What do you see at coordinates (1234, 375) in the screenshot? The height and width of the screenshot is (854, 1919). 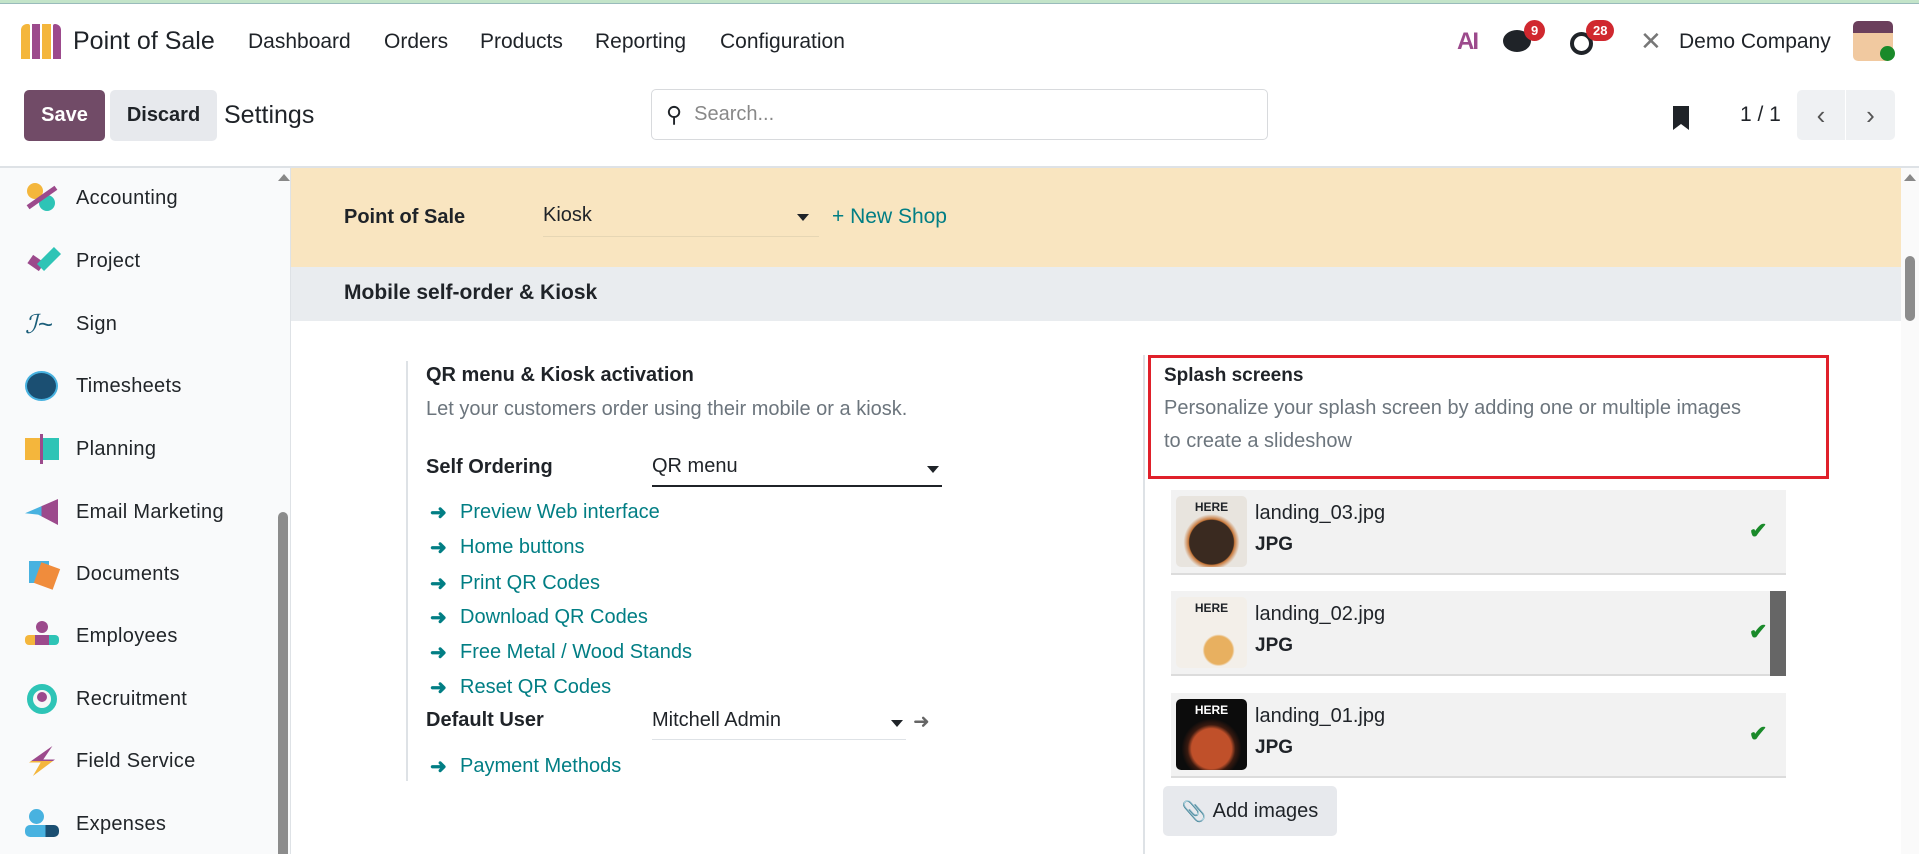 I see `splash-title: Splash screens` at bounding box center [1234, 375].